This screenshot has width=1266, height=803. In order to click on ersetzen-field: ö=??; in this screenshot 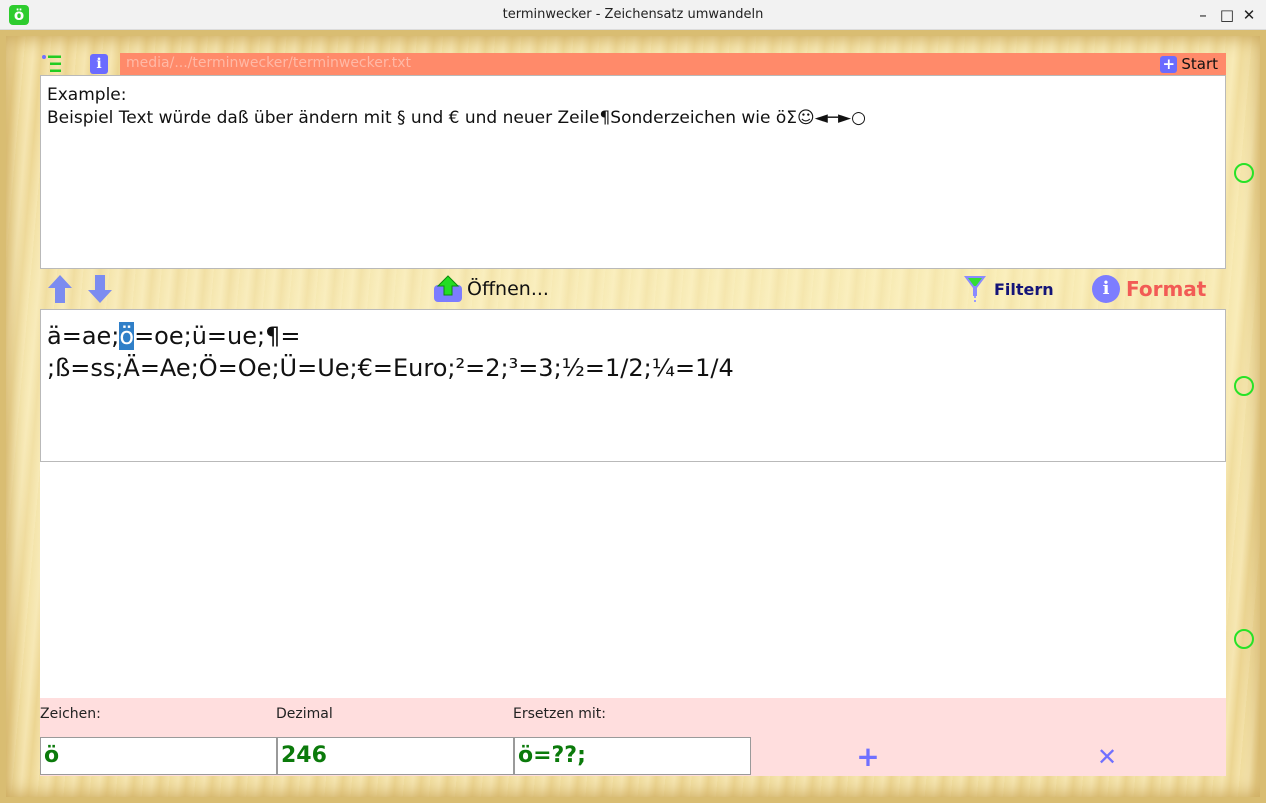, I will do `click(632, 756)`.